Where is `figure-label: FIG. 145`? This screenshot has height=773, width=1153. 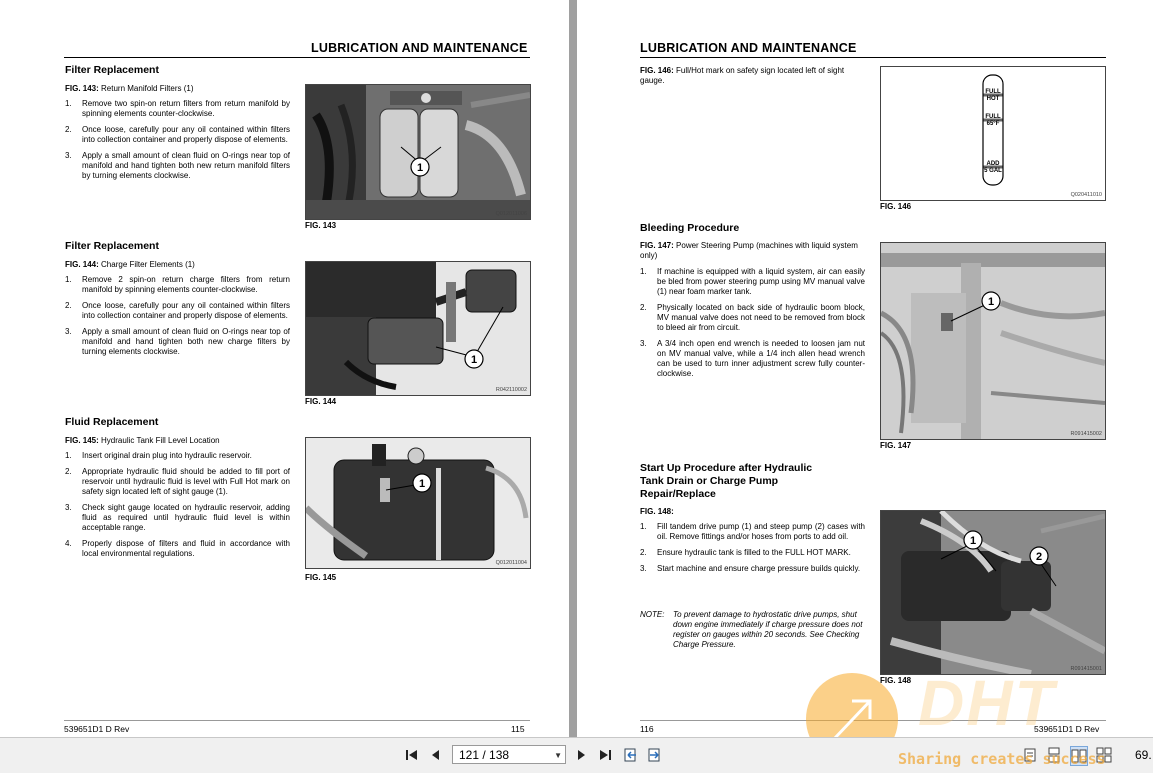
figure-label: FIG. 145 is located at coordinates (321, 577).